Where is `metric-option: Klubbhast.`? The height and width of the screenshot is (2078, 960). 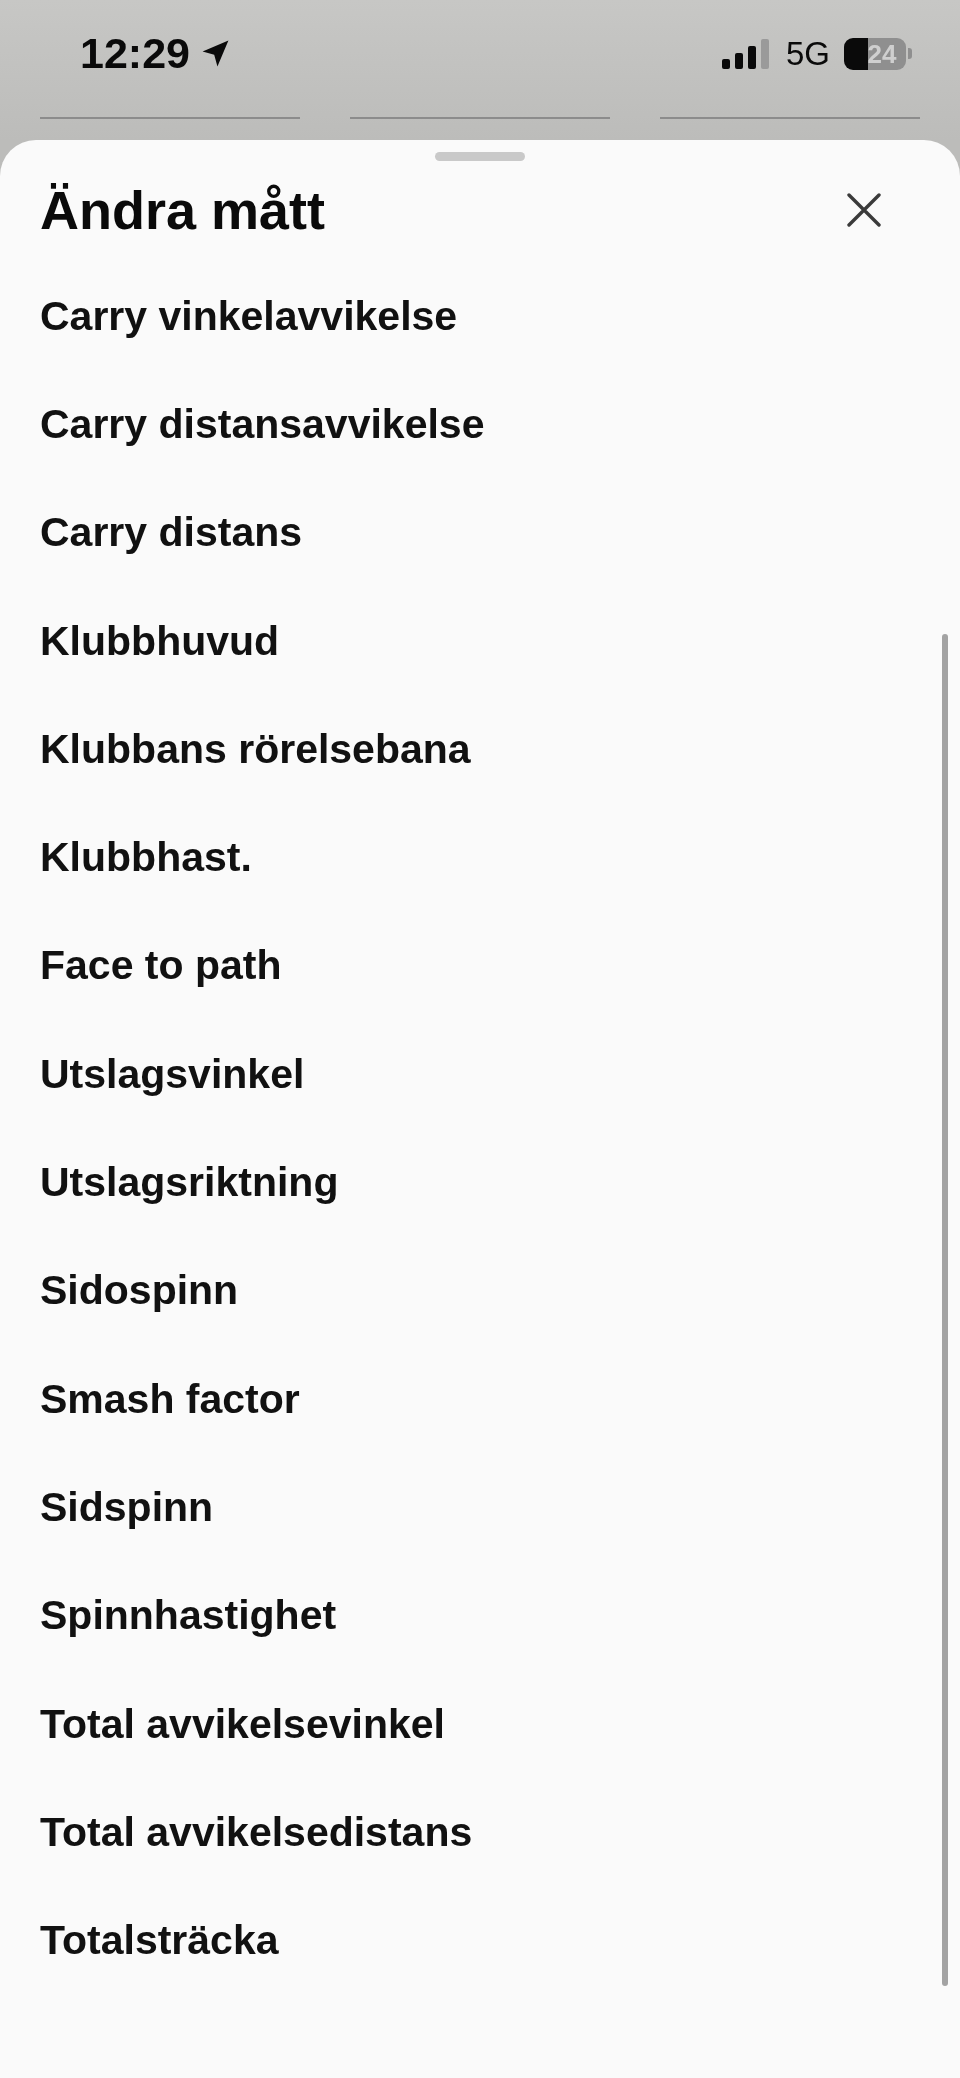
metric-option: Klubbhast. is located at coordinates (146, 857).